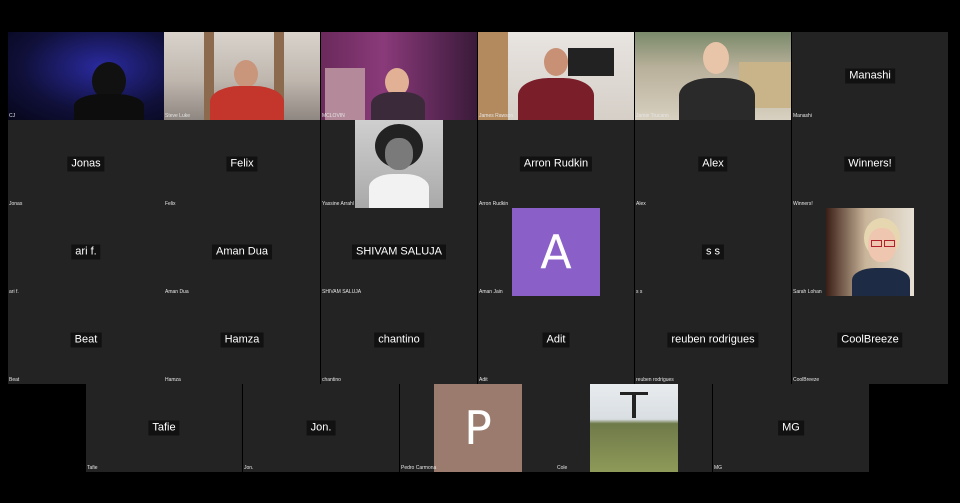 Image resolution: width=960 pixels, height=503 pixels. What do you see at coordinates (177, 292) in the screenshot?
I see `participant-name-label: Aman Dua` at bounding box center [177, 292].